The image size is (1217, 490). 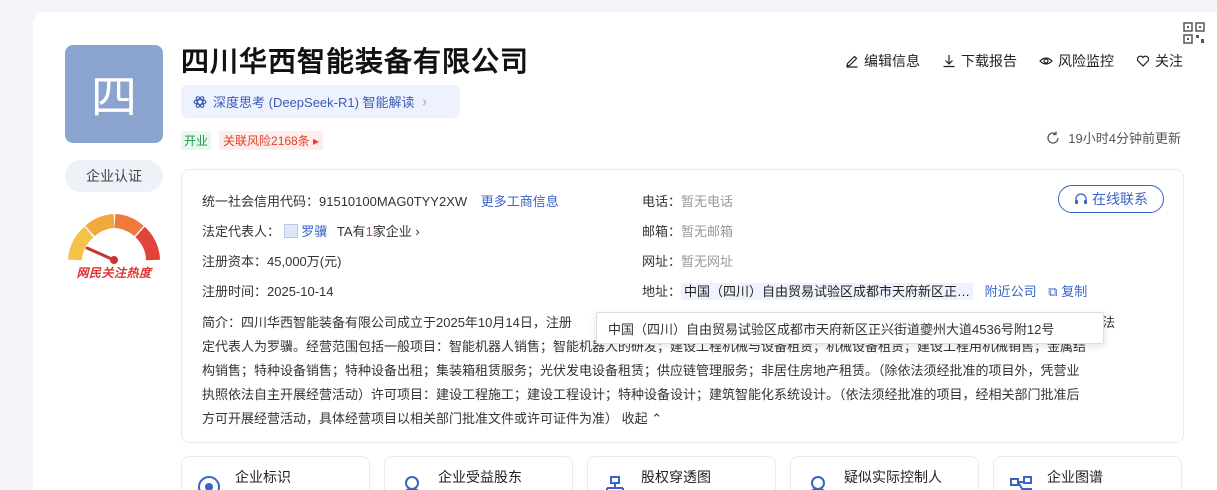 I want to click on more-business-info-link: 更多工商信息, so click(x=520, y=201).